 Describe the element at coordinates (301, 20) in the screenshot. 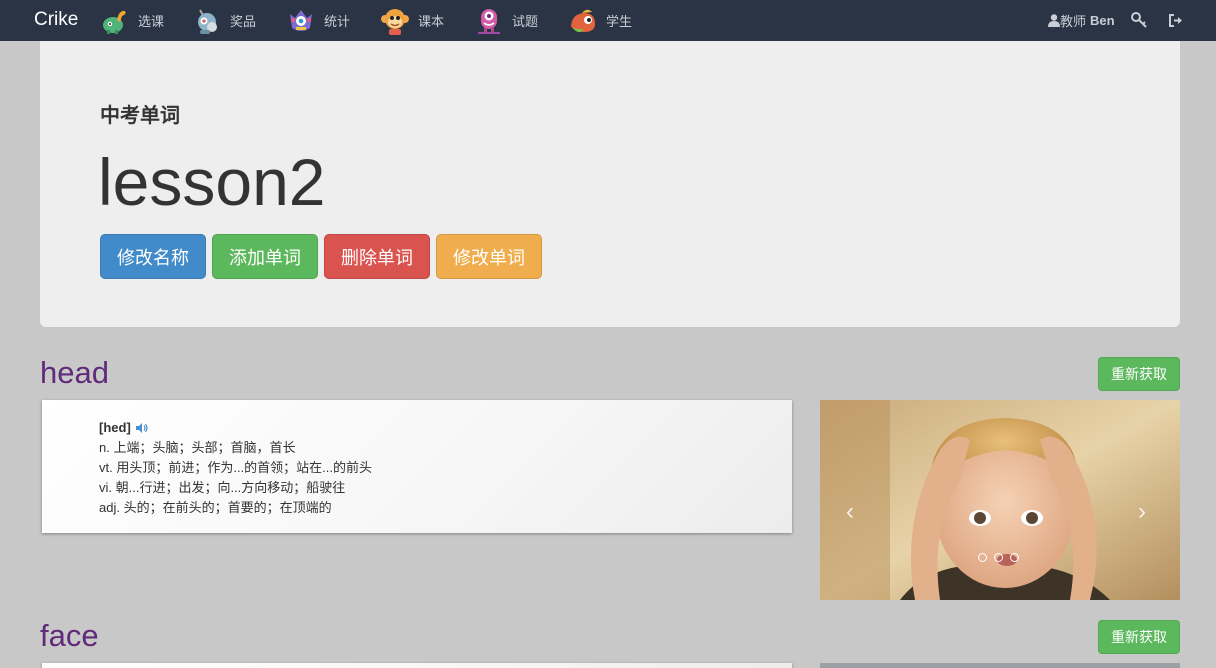

I see `monster-icon` at that location.